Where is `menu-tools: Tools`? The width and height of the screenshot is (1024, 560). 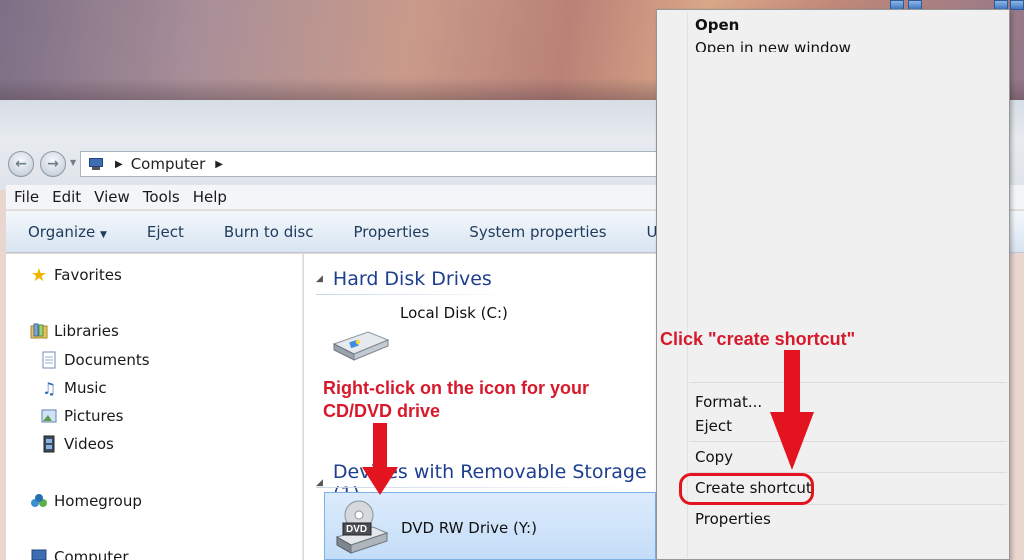 menu-tools: Tools is located at coordinates (161, 197).